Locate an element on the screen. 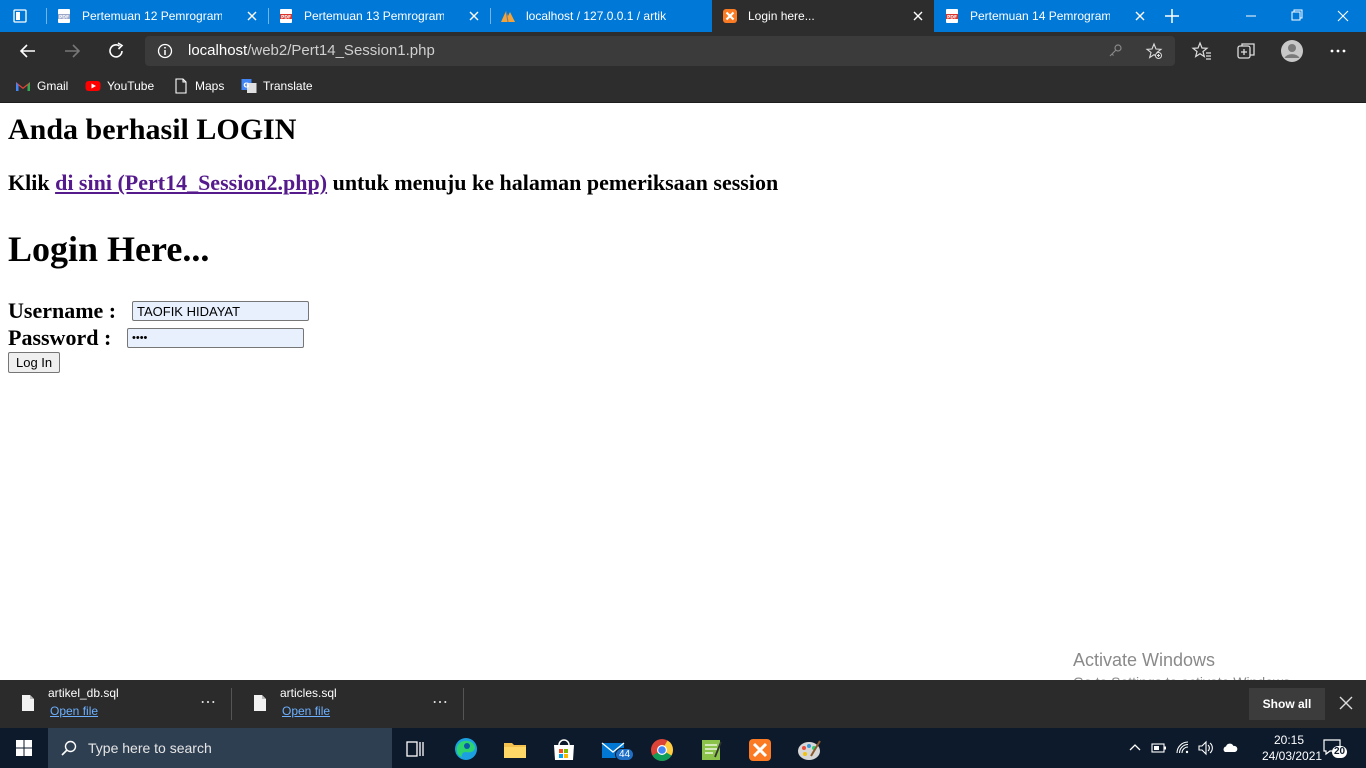 This screenshot has height=768, width=1366. youtube-icon is located at coordinates (93, 86).